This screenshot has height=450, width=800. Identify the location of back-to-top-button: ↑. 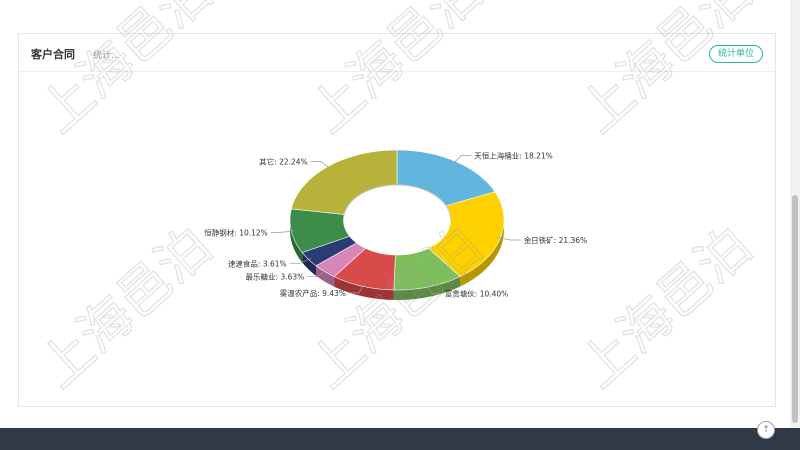
(766, 430).